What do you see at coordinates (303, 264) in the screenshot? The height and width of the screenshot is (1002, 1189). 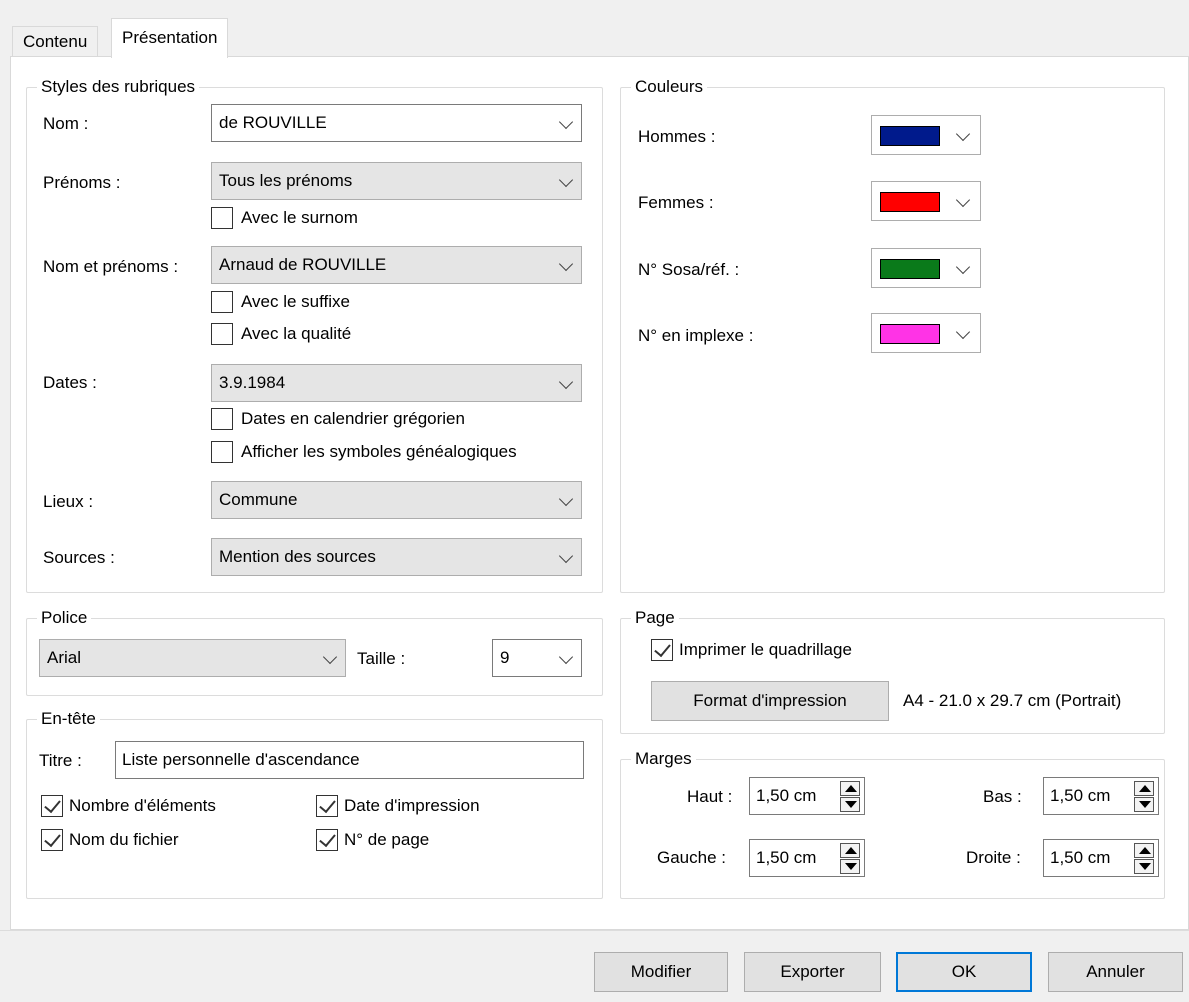 I see `nom-prenoms-style-value: Arnaud de ROUVILLE` at bounding box center [303, 264].